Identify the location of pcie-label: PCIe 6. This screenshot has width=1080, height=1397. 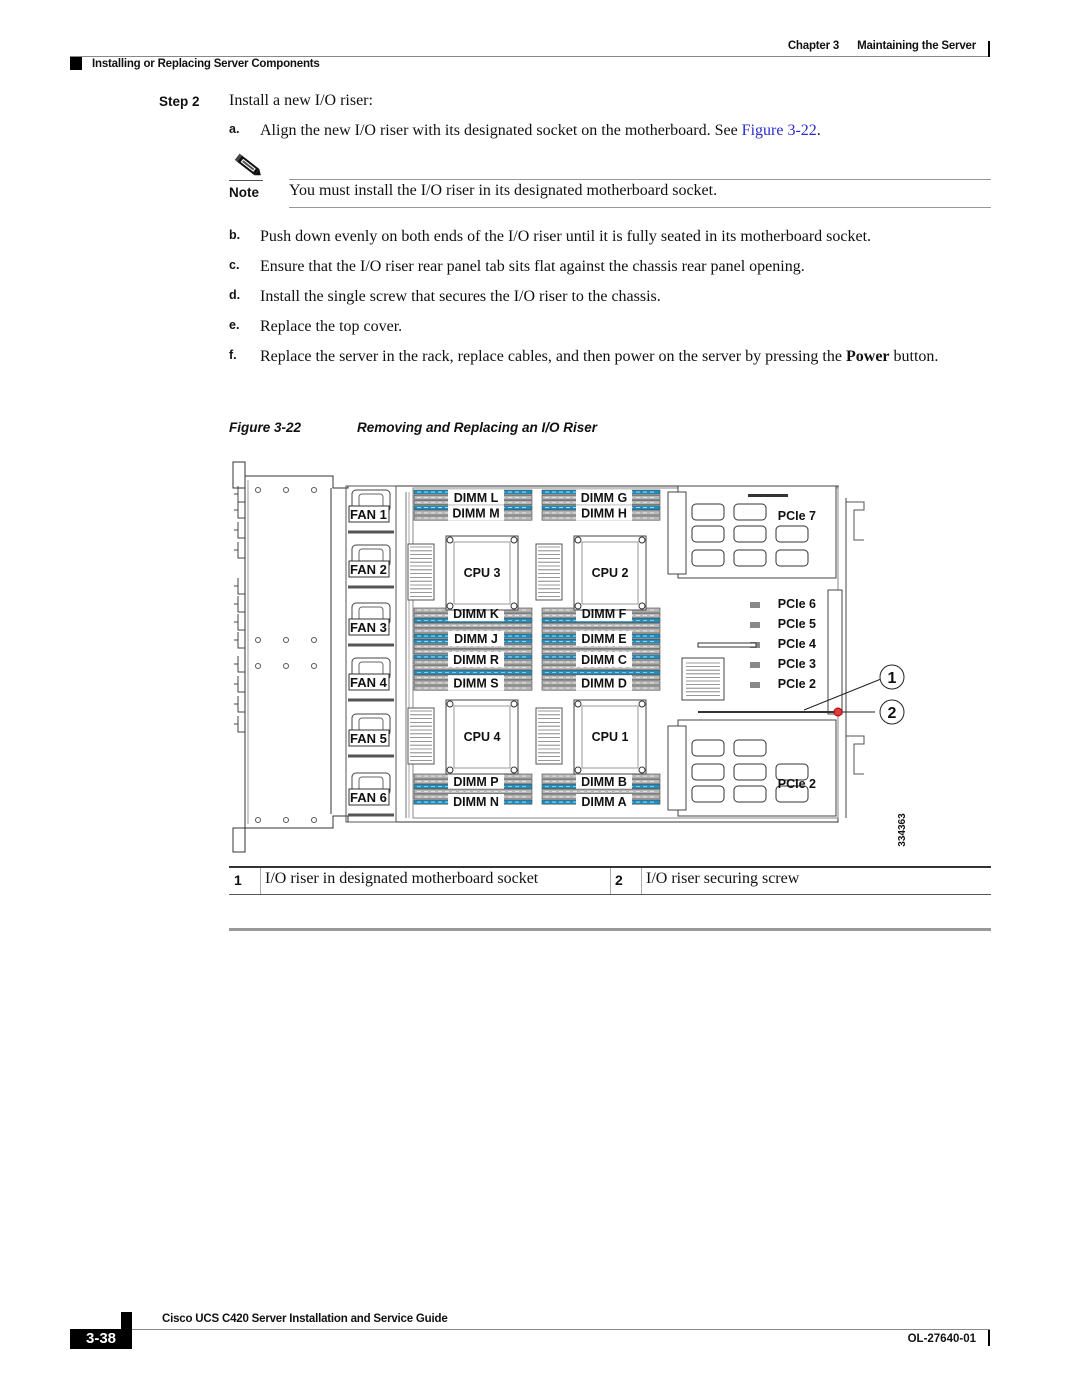
(797, 604).